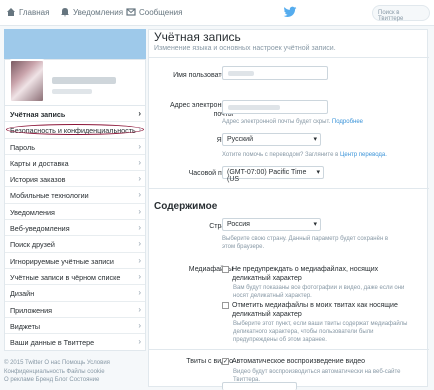 The height and width of the screenshot is (390, 434). I want to click on country-select-value: Россия, so click(238, 224).